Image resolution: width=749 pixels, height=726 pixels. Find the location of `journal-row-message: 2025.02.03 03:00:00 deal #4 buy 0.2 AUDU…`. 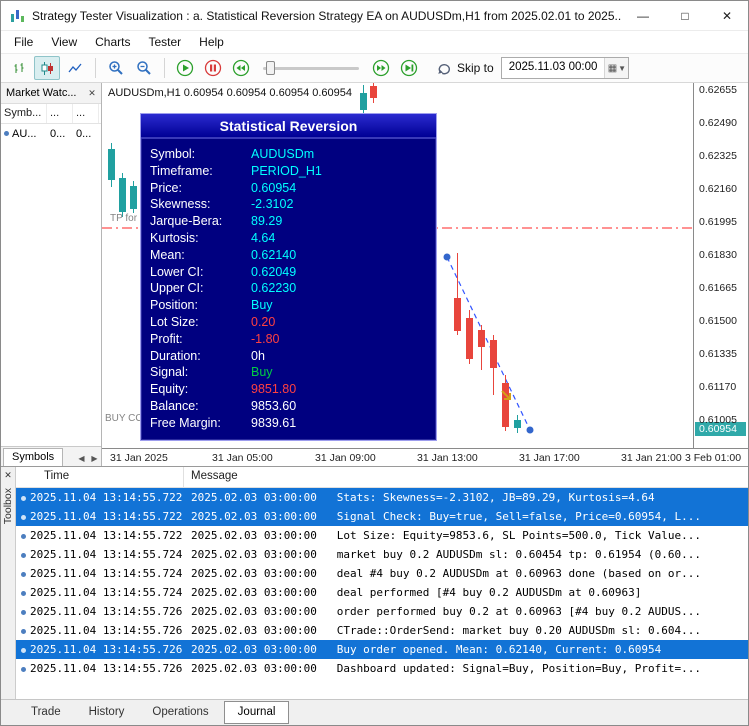

journal-row-message: 2025.02.03 03:00:00 deal #4 buy 0.2 AUDU… is located at coordinates (446, 573).